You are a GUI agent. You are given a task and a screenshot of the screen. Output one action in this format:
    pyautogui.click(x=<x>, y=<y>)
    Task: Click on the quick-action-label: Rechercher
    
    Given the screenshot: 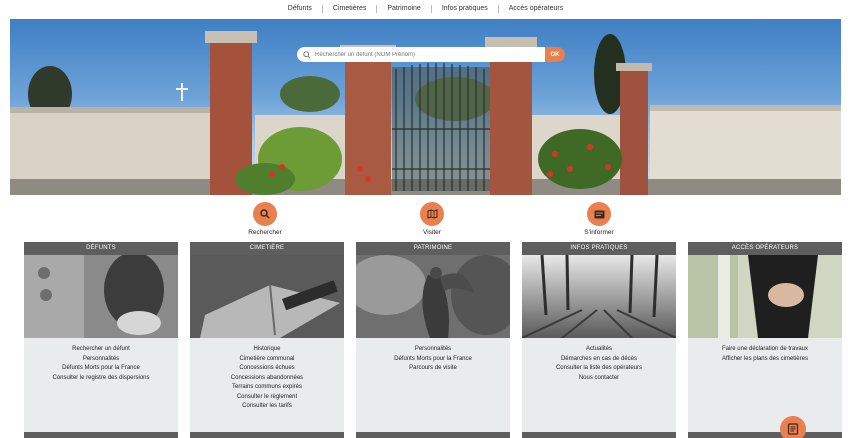 What is the action you would take?
    pyautogui.click(x=265, y=232)
    